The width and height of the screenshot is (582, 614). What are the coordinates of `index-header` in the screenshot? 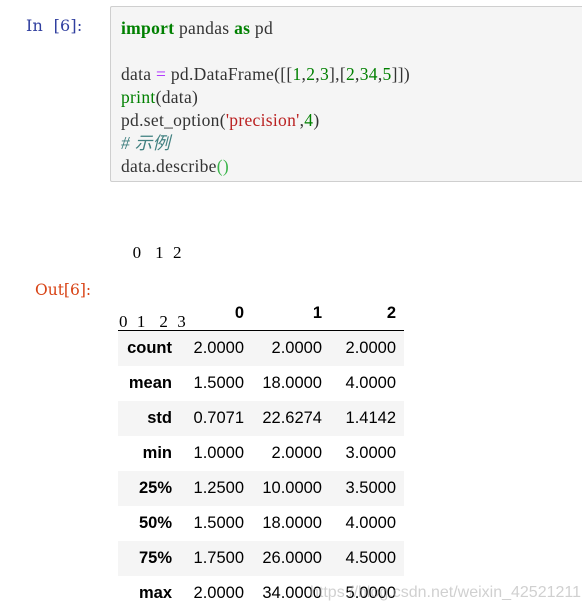 It's located at (149, 314).